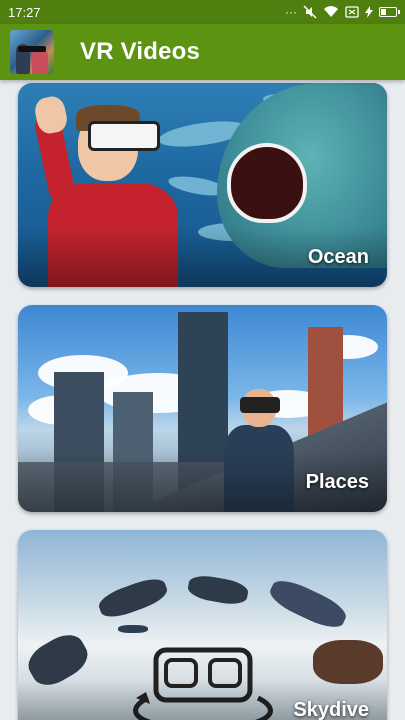 The height and width of the screenshot is (720, 405). I want to click on battery-icon, so click(389, 12).